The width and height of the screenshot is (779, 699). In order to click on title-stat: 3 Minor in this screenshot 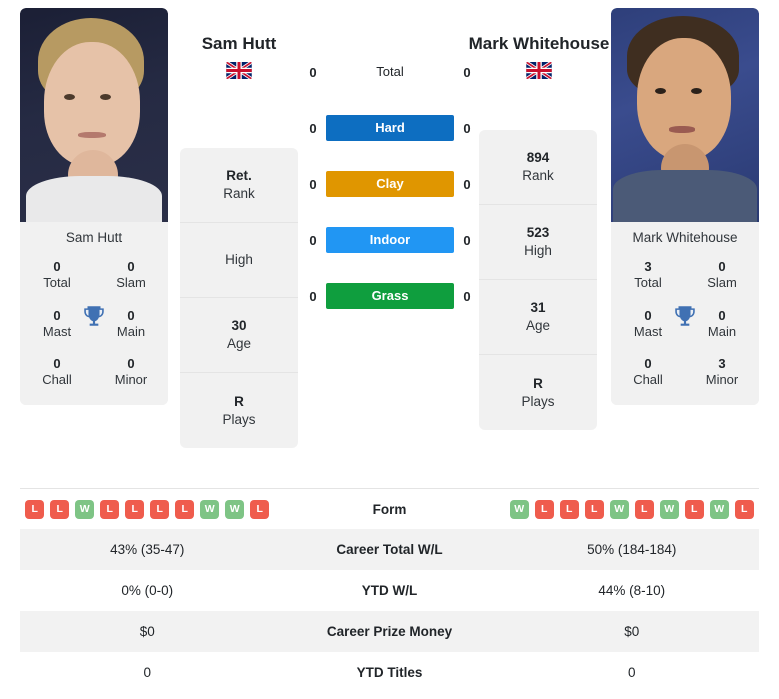, I will do `click(722, 372)`.